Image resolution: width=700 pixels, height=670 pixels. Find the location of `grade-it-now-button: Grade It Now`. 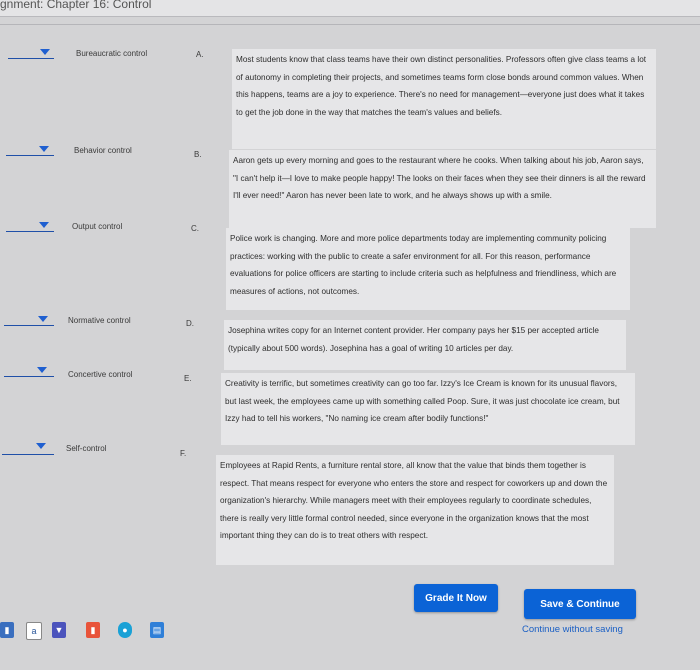

grade-it-now-button: Grade It Now is located at coordinates (456, 598).